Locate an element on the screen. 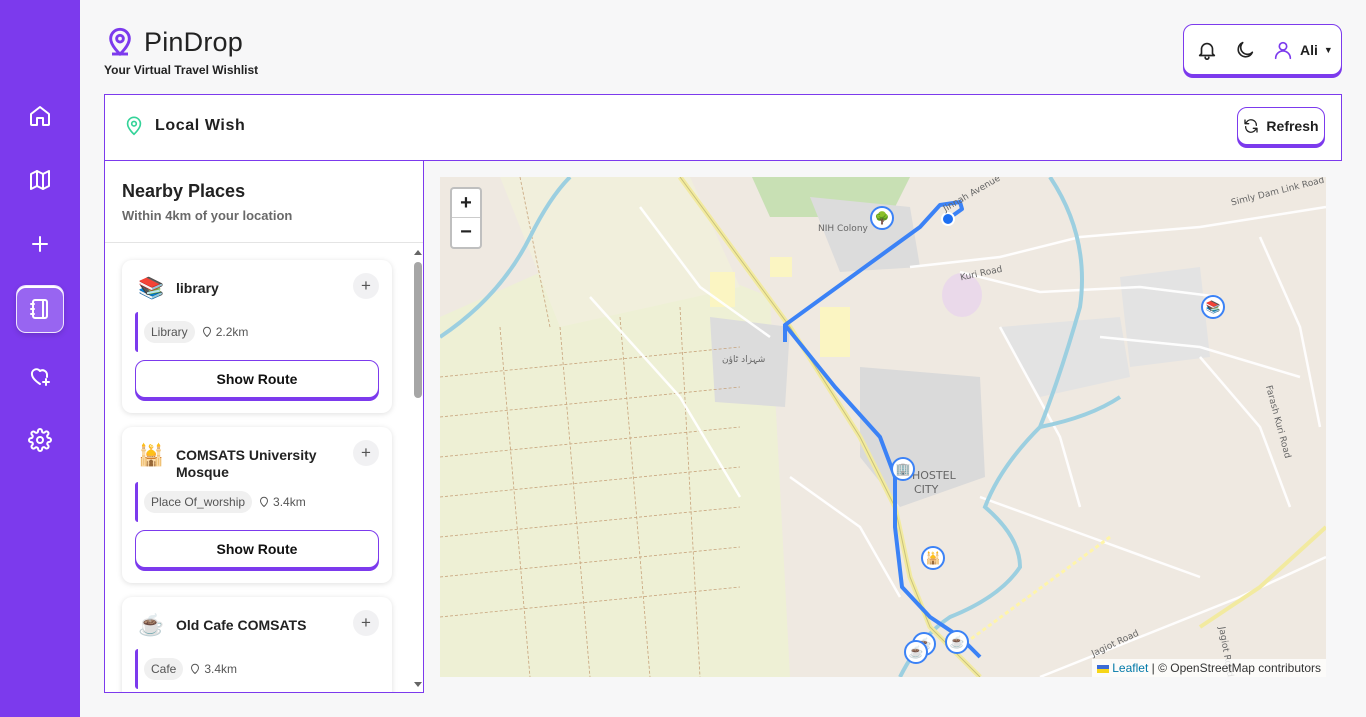 This screenshot has width=1366, height=717. heart-plus-icon is located at coordinates (40, 377).